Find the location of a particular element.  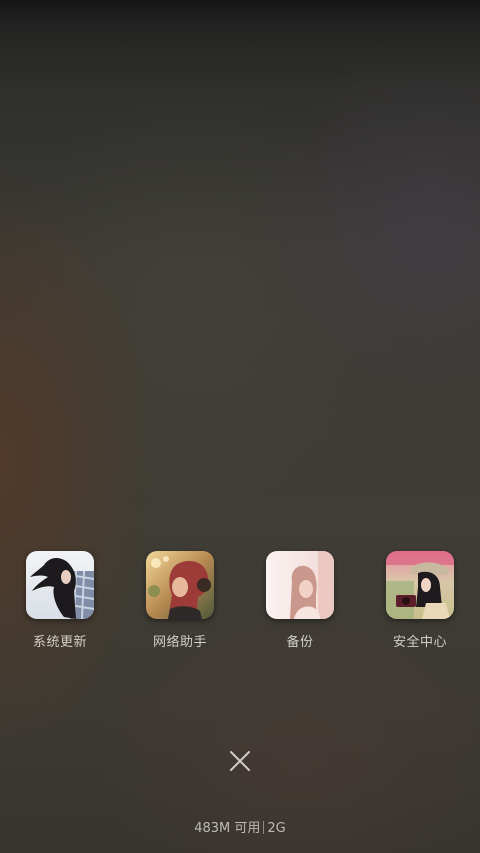

status-bar is located at coordinates (240, 13).